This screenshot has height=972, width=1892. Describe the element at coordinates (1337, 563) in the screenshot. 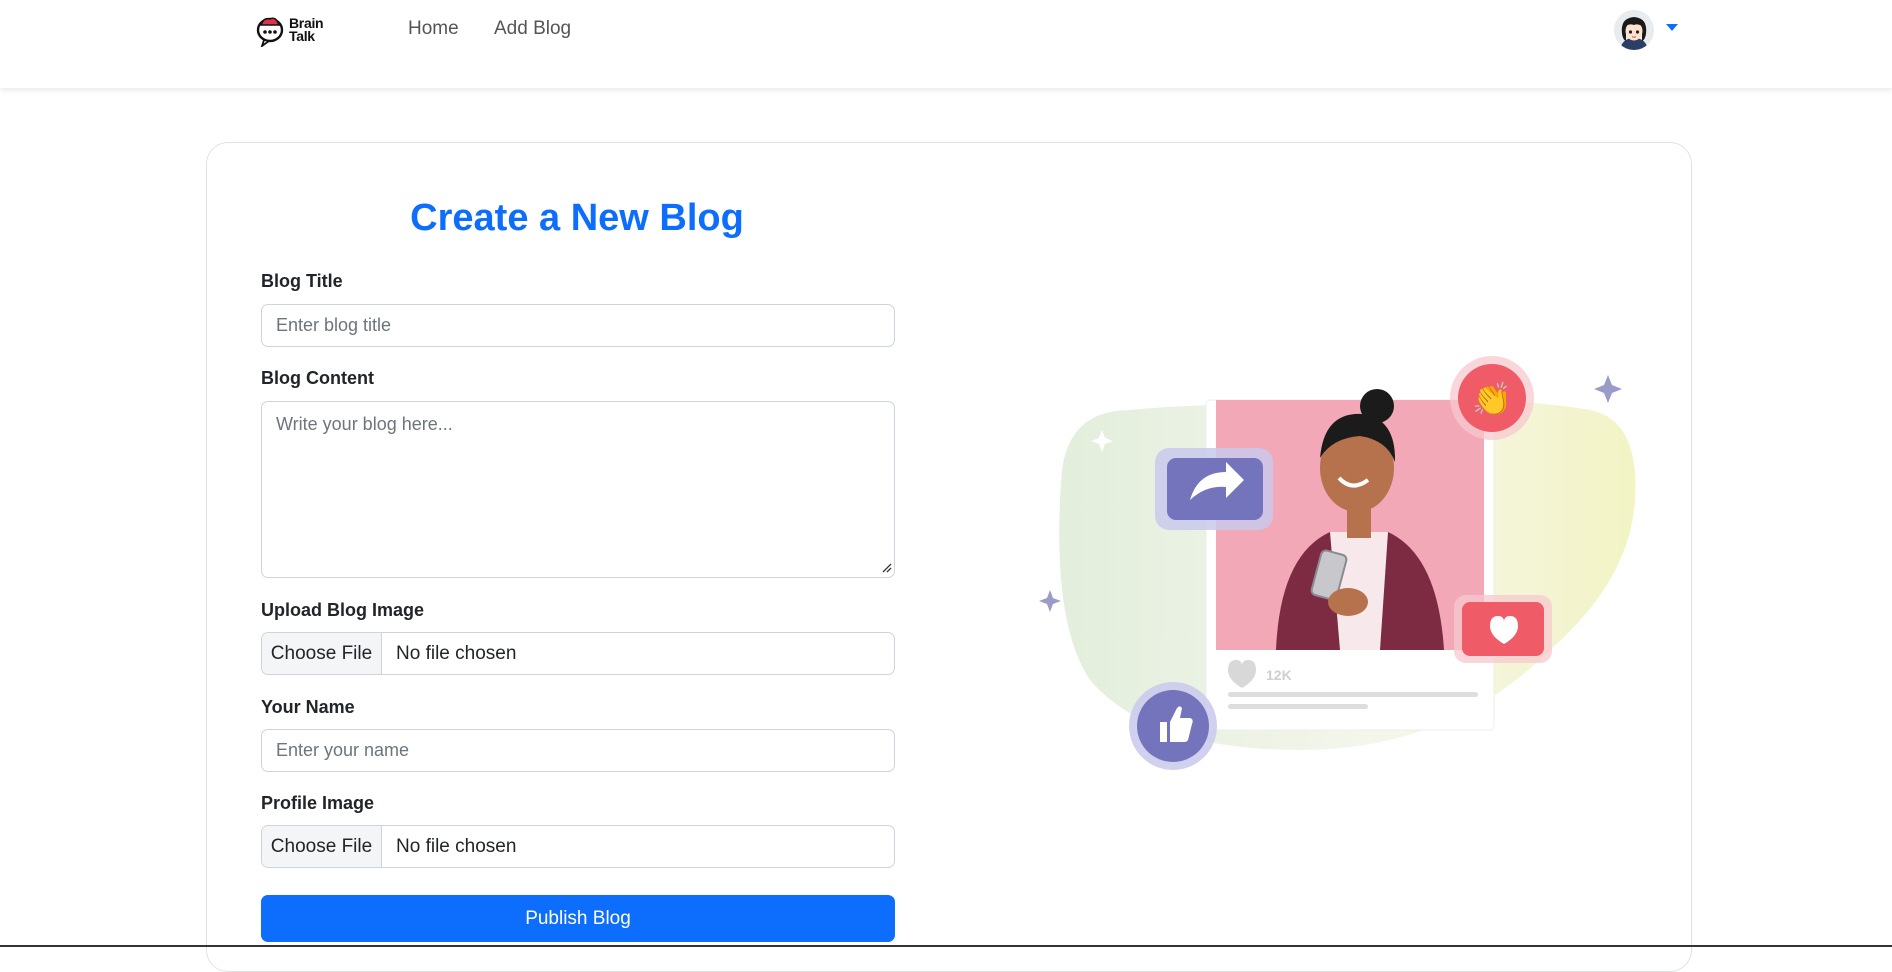

I see `social-media-illustration: 12K 👏` at that location.